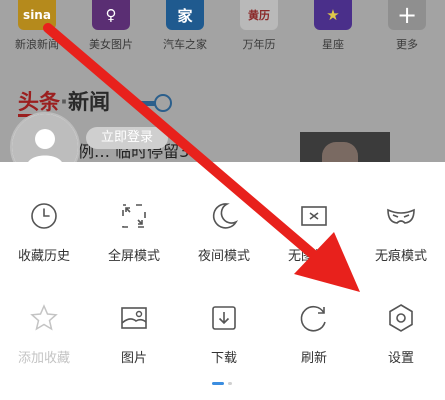 The image size is (445, 400). What do you see at coordinates (133, 256) in the screenshot?
I see `menu-item-label: 全屏模式` at bounding box center [133, 256].